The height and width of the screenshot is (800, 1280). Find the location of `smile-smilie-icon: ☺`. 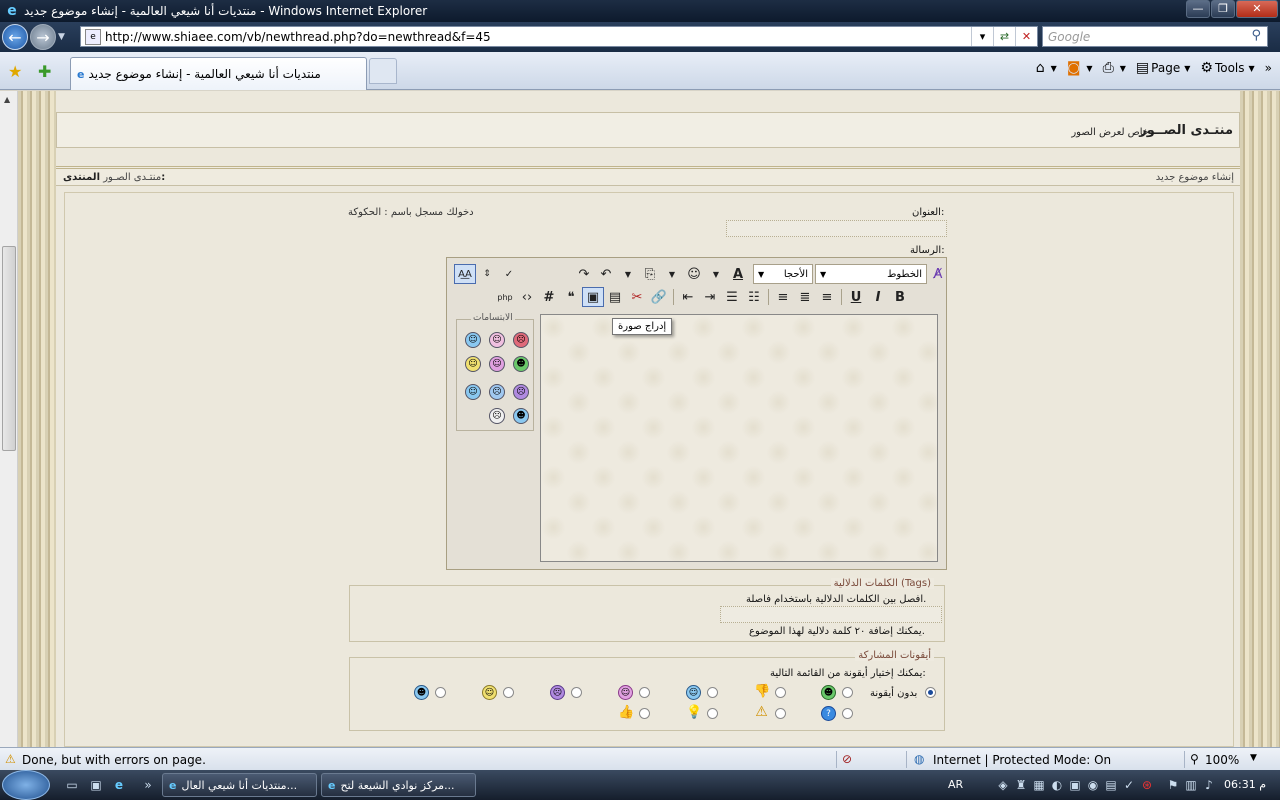

smile-smilie-icon: ☺ is located at coordinates (473, 364).